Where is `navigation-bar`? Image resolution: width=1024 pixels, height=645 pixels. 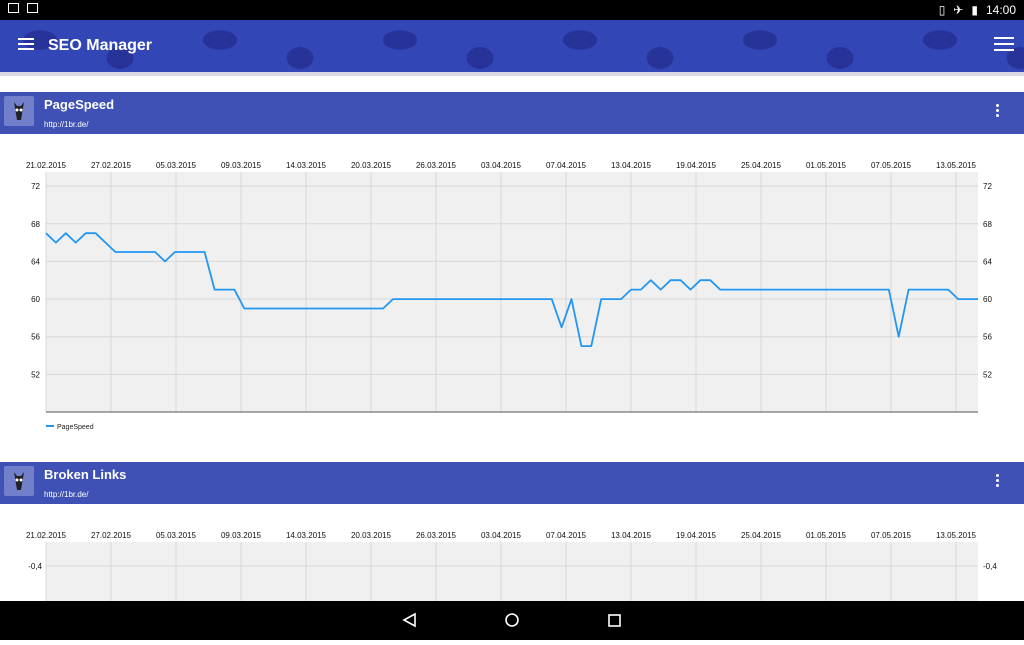
navigation-bar is located at coordinates (512, 620).